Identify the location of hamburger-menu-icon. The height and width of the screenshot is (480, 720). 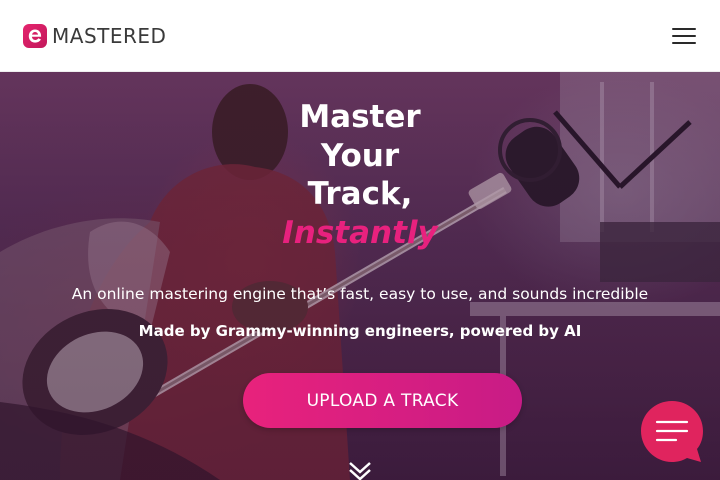
(684, 29).